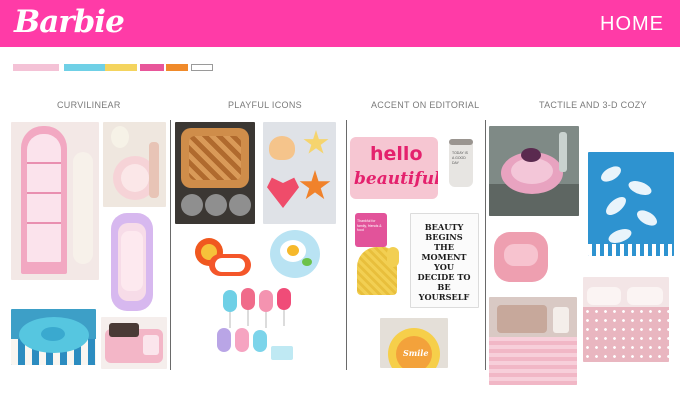 This screenshot has width=680, height=413. I want to click on pink-dishes-outdoor-photo, so click(534, 171).